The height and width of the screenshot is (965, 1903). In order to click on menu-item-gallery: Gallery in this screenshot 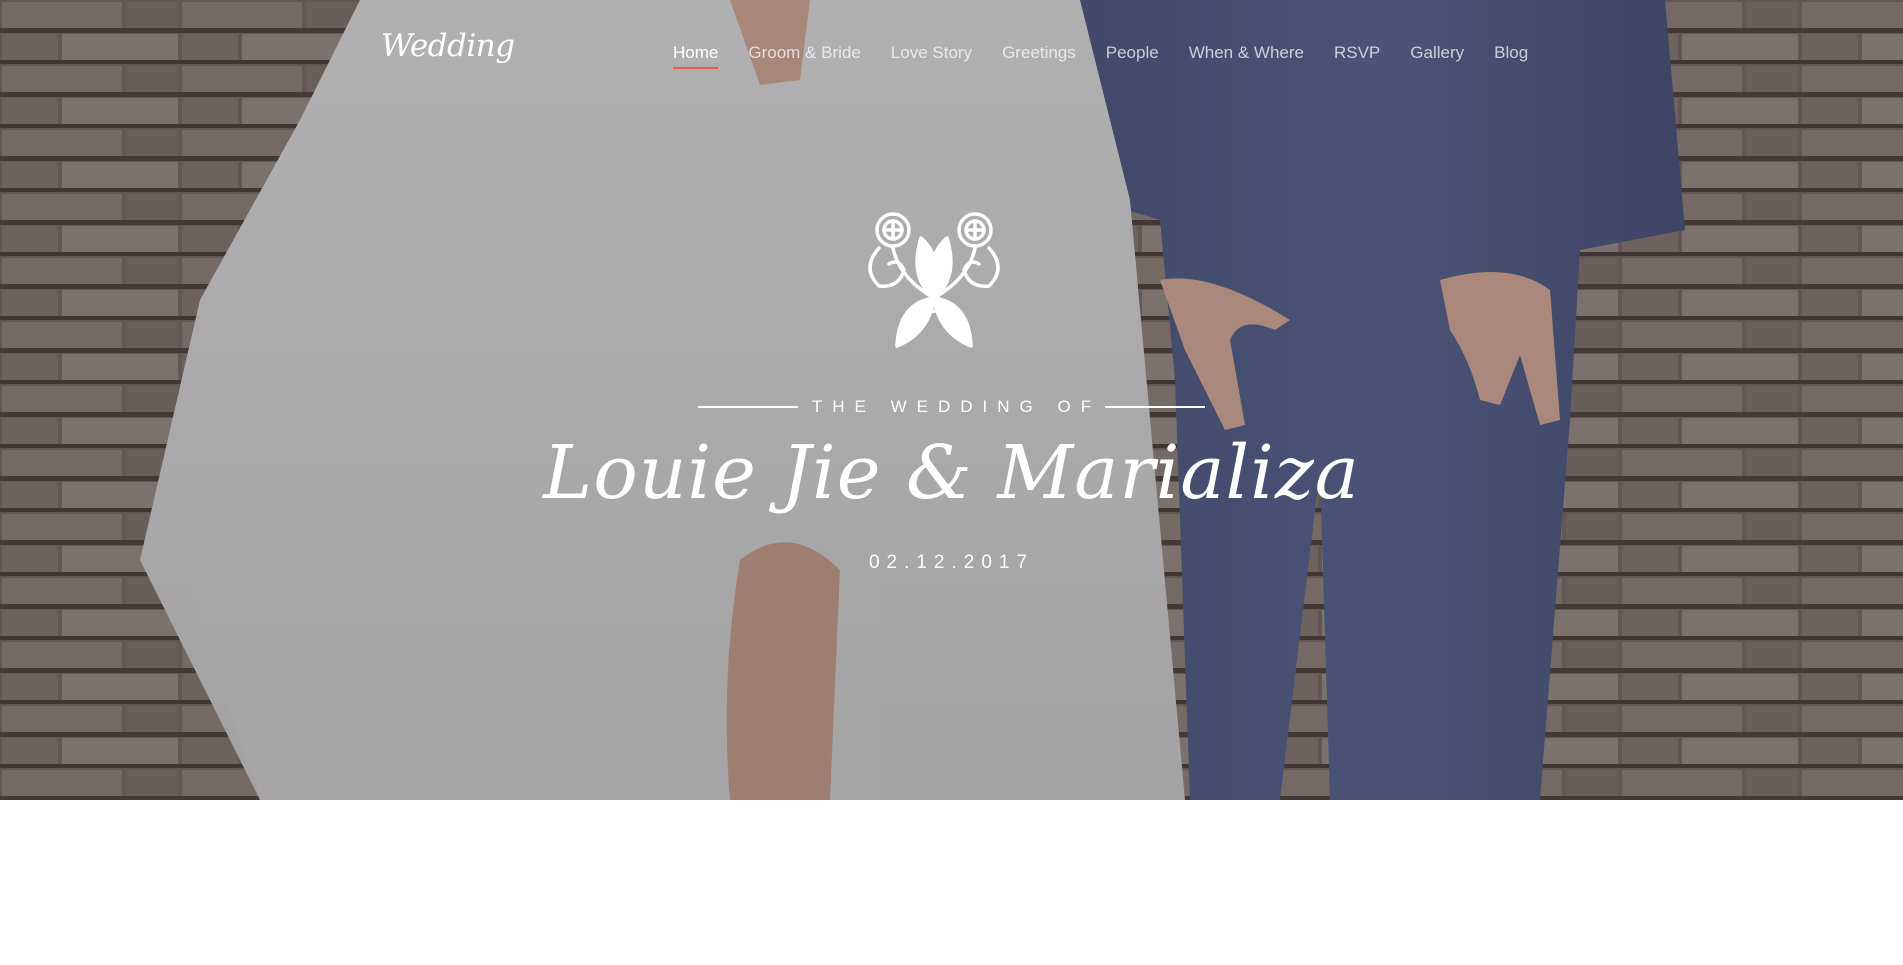, I will do `click(1437, 56)`.